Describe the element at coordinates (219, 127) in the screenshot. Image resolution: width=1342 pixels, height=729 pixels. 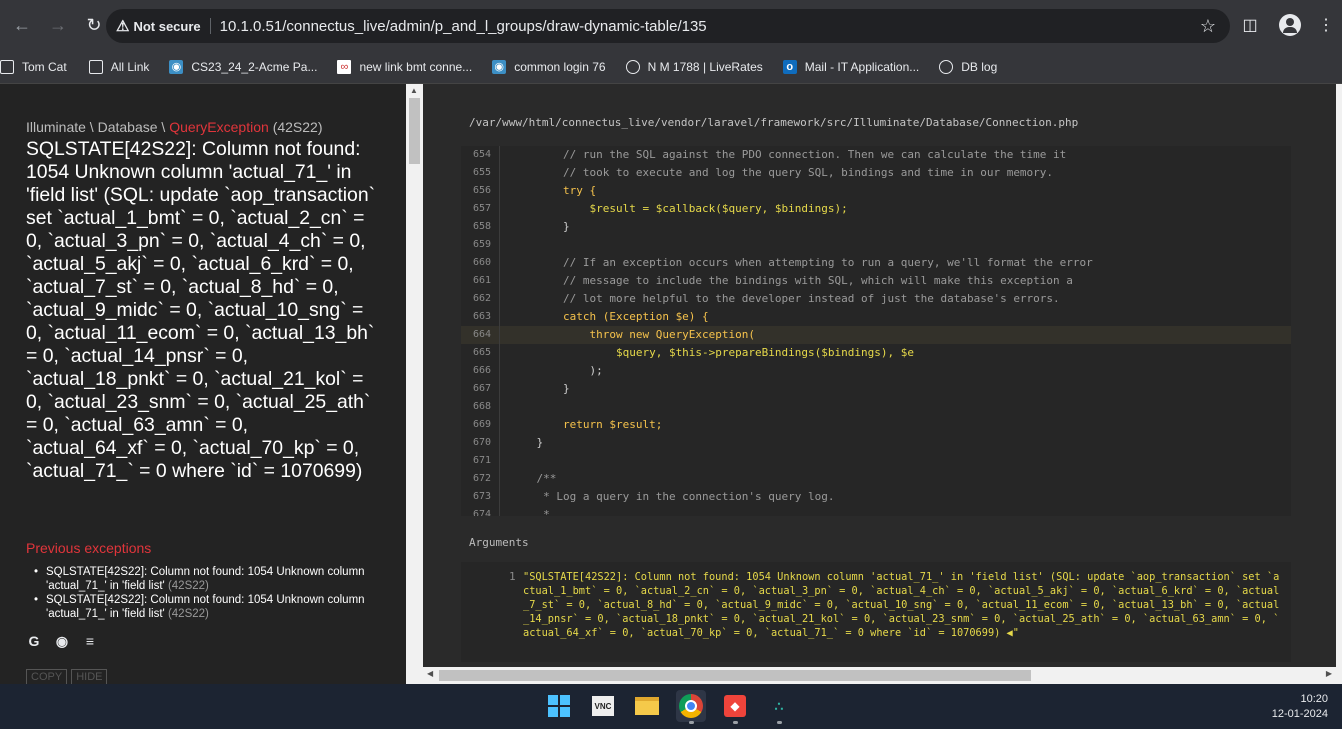
I see `exception-class: QueryException` at that location.